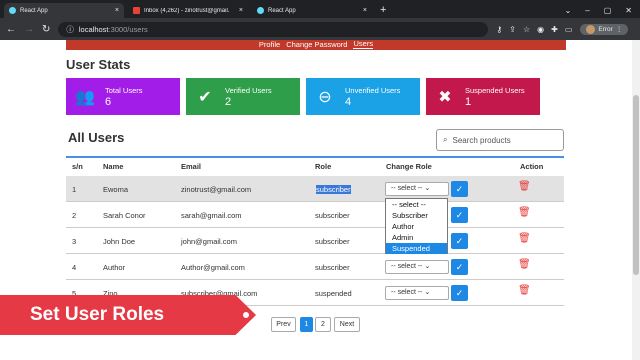 This screenshot has width=640, height=360. Describe the element at coordinates (636, 185) in the screenshot. I see `scroll-thumb` at that location.